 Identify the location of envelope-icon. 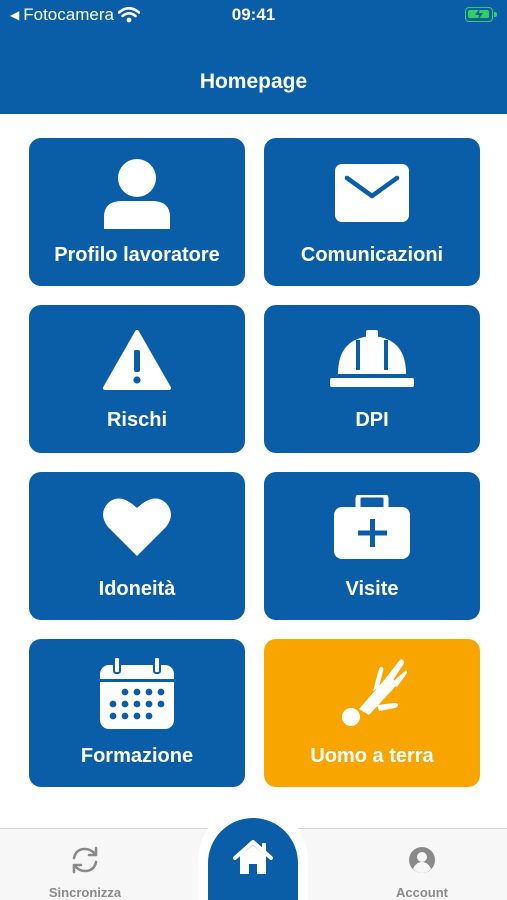
(372, 193).